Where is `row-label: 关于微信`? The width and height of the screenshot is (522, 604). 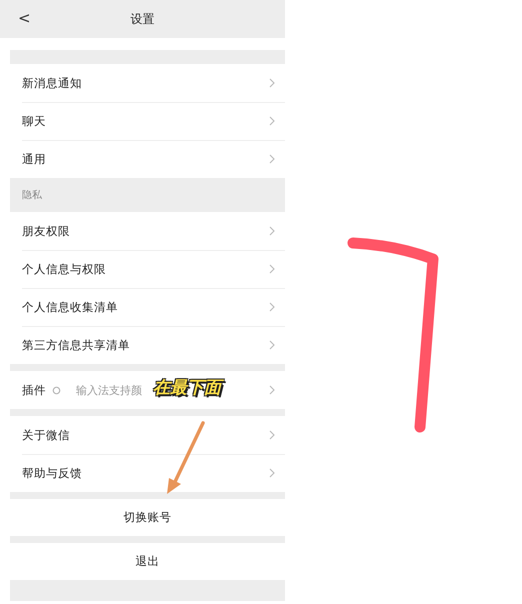 row-label: 关于微信 is located at coordinates (46, 435).